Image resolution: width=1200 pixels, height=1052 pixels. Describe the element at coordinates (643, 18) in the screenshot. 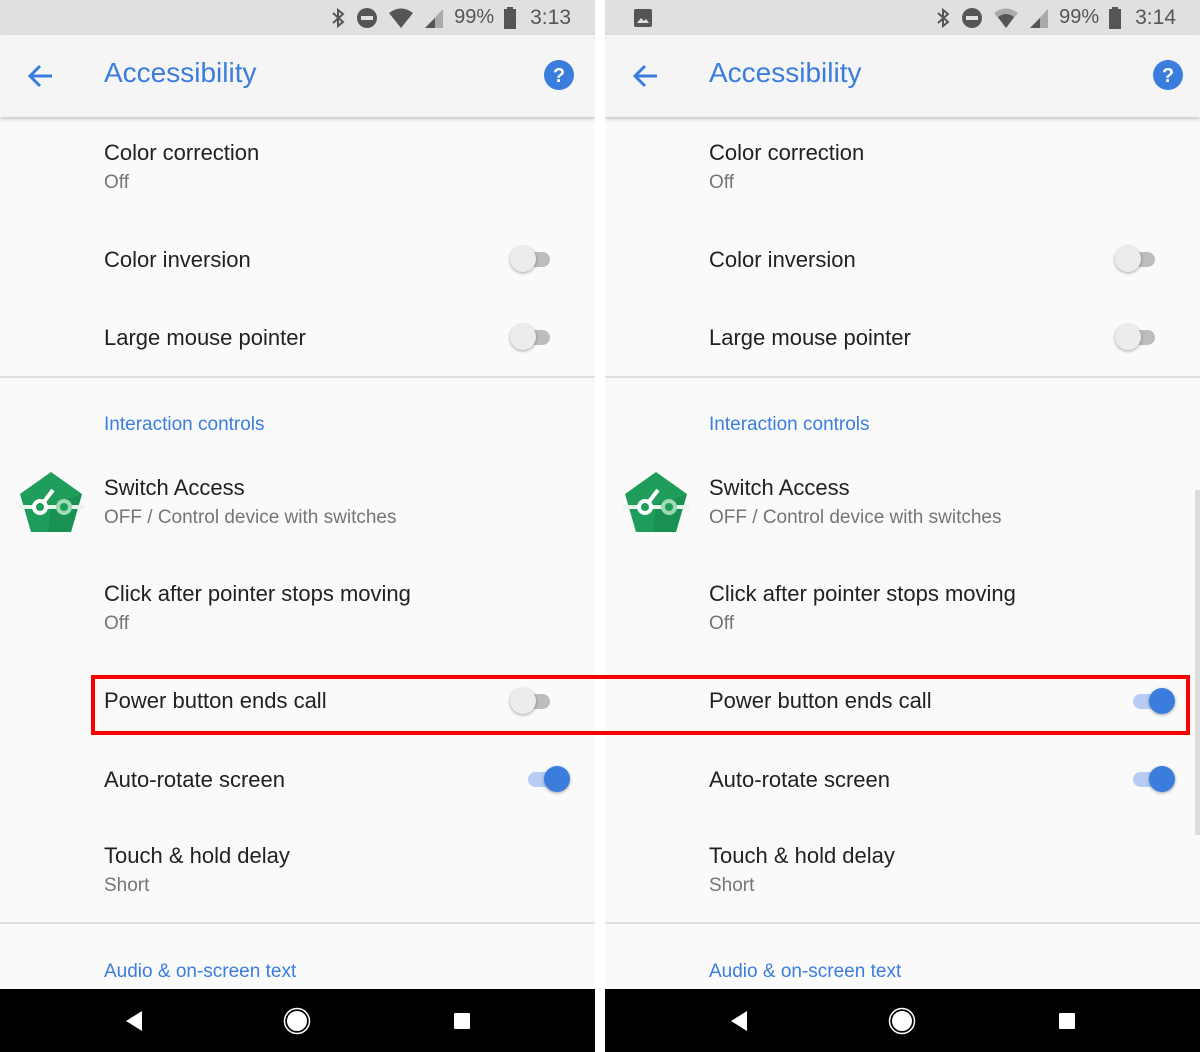

I see `image-icon` at that location.